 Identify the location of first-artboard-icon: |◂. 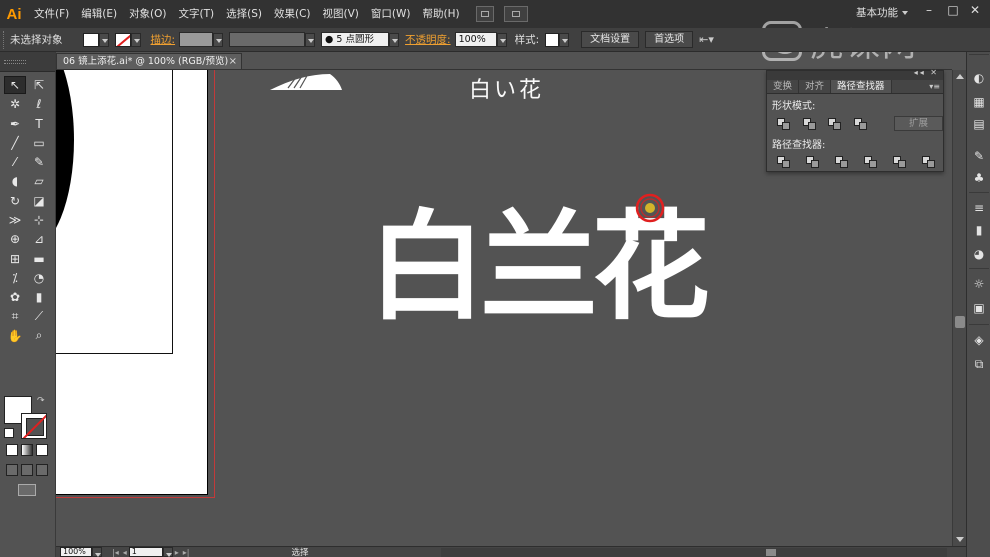
(115, 552).